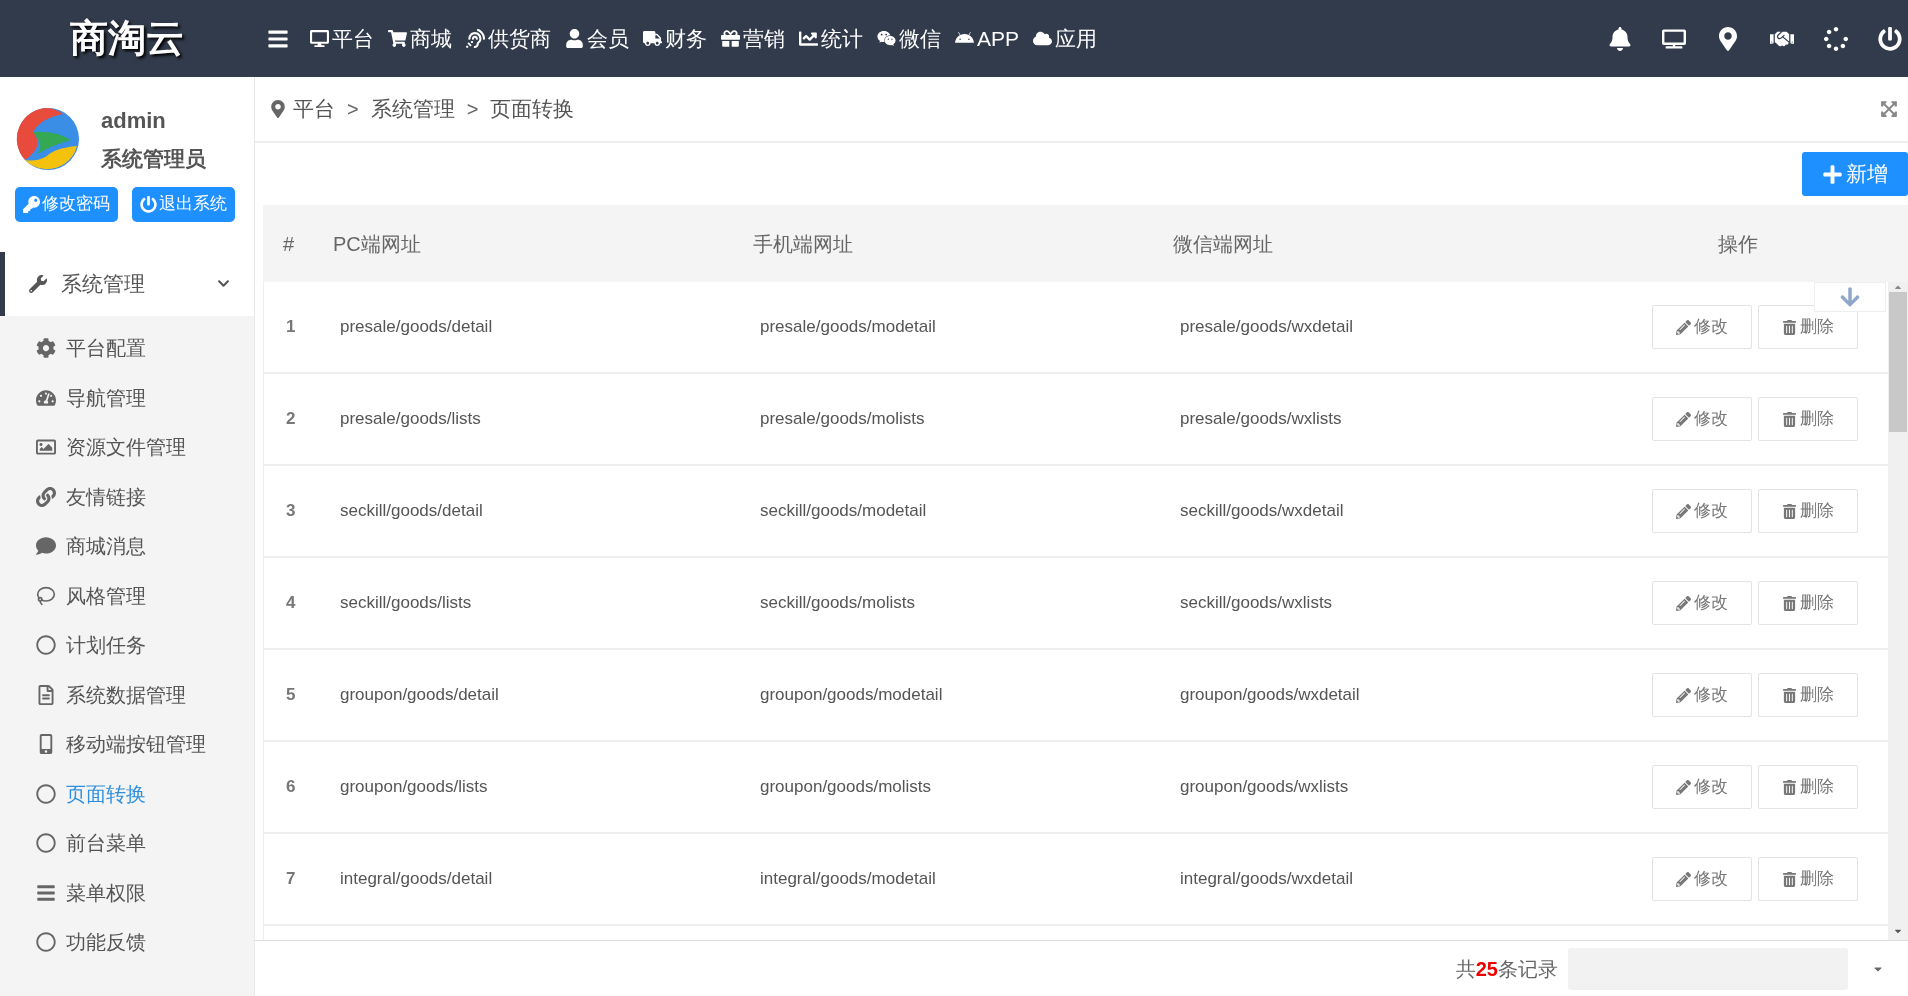 The image size is (1908, 996). What do you see at coordinates (289, 244) in the screenshot?
I see `column-header: #` at bounding box center [289, 244].